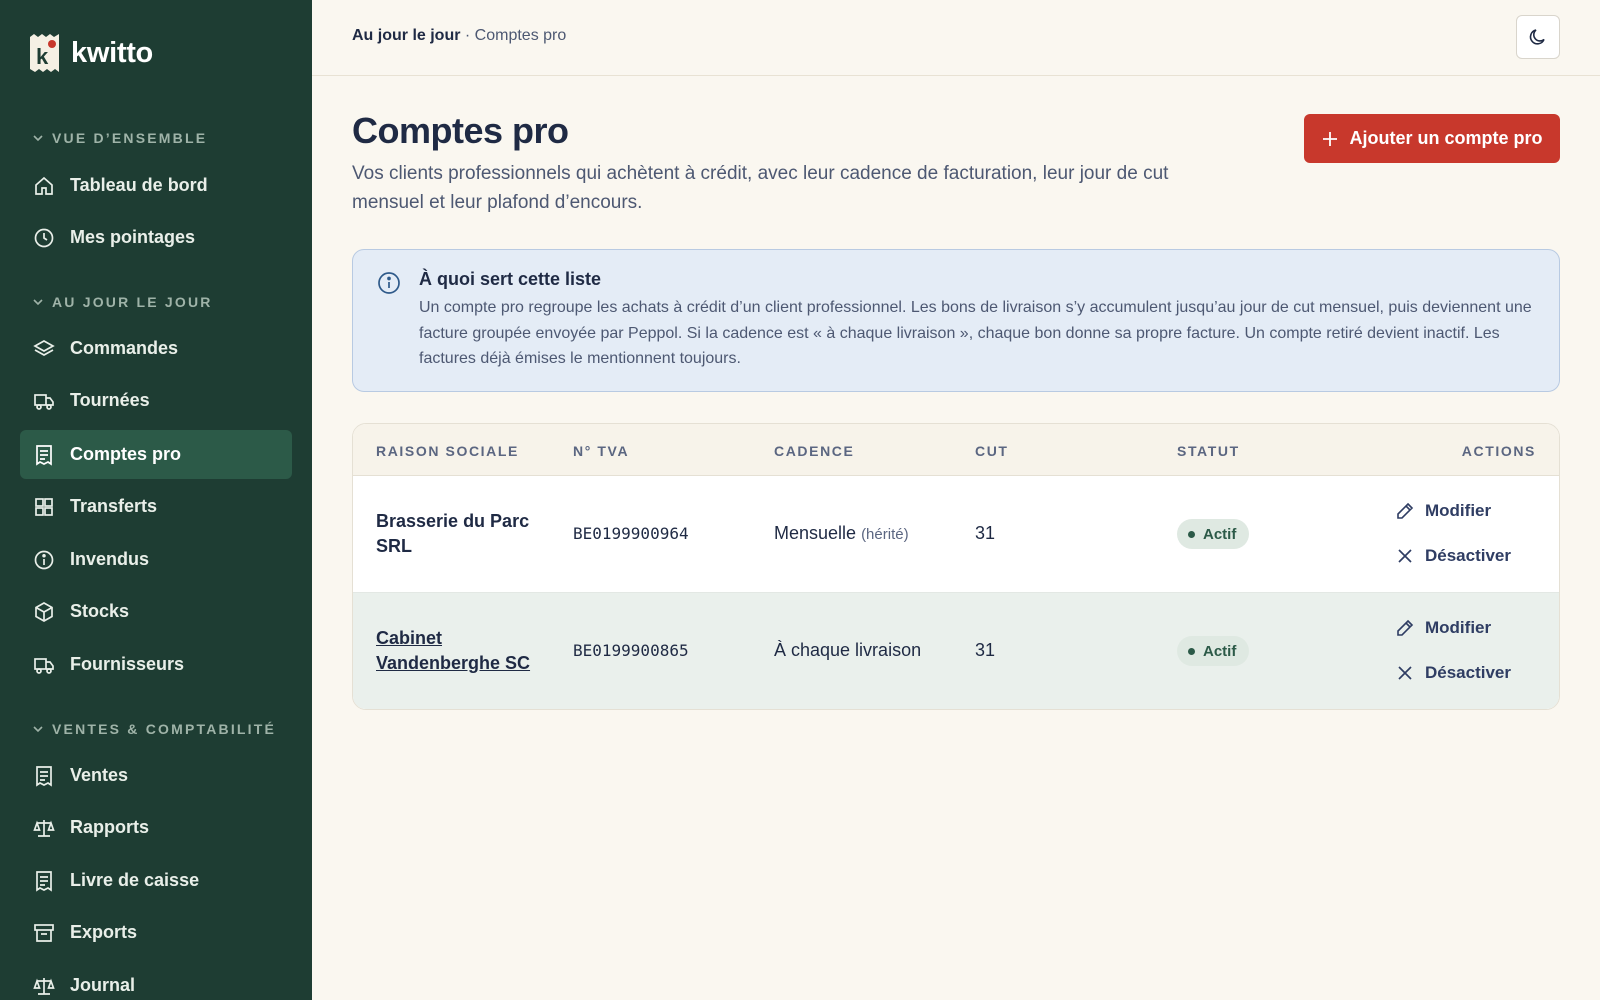 Image resolution: width=1600 pixels, height=1000 pixels. Describe the element at coordinates (44, 933) in the screenshot. I see `archive-icon` at that location.